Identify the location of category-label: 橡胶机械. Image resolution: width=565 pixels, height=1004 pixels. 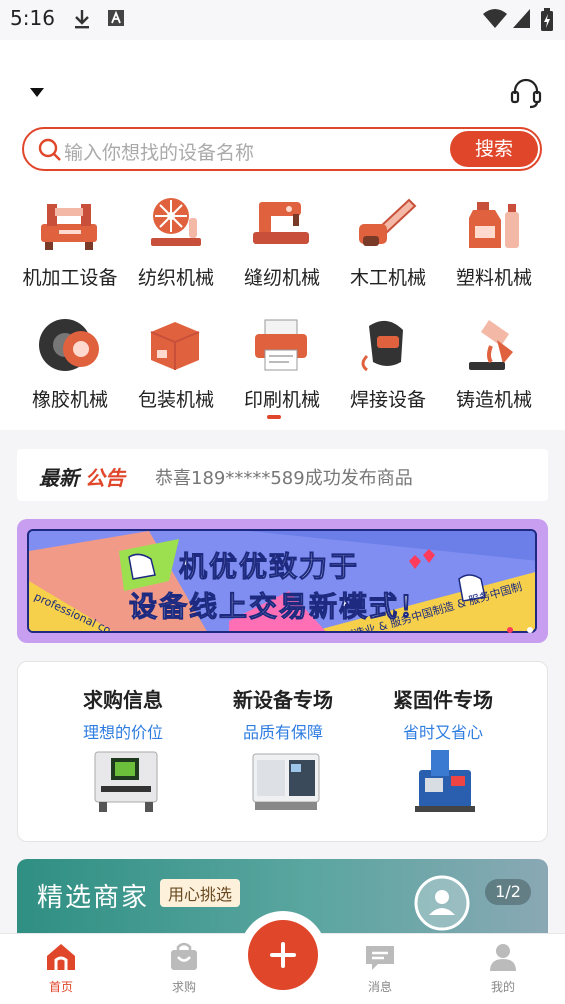
(69, 400).